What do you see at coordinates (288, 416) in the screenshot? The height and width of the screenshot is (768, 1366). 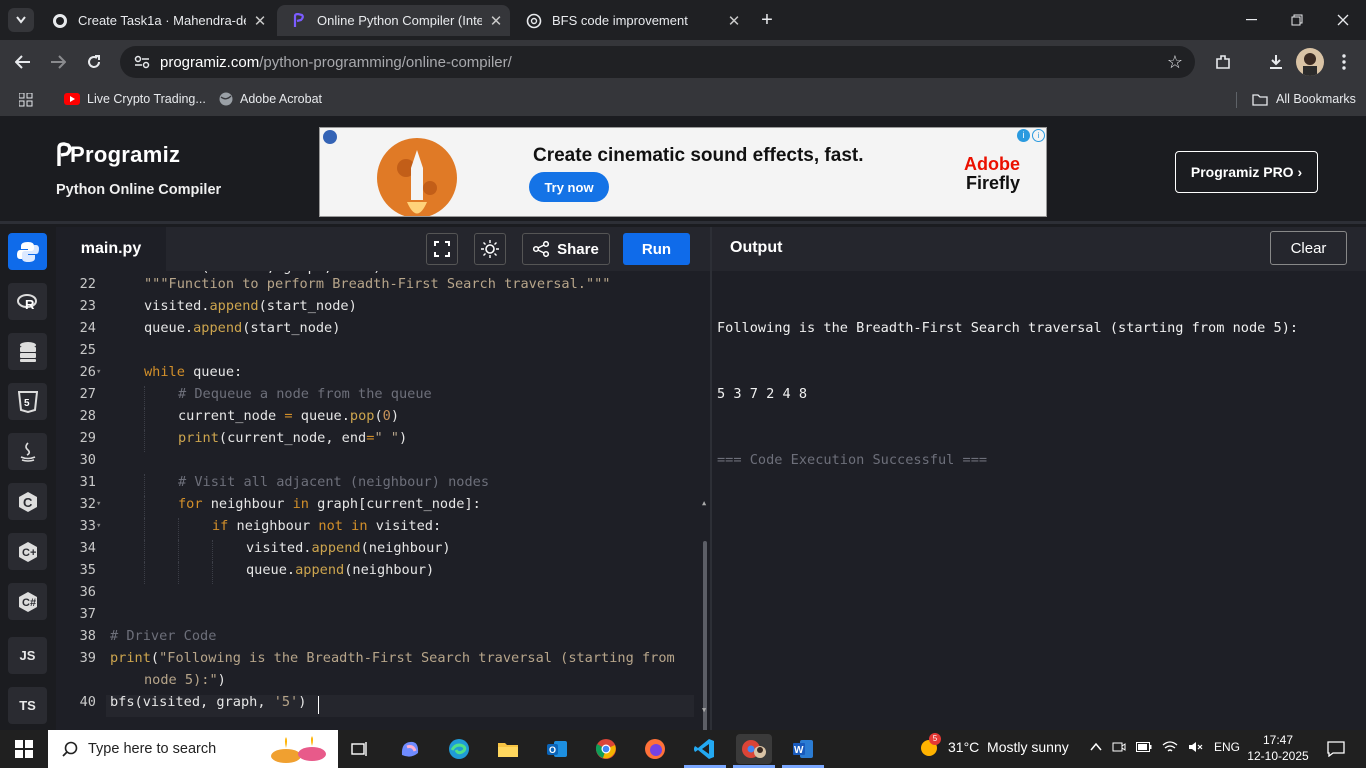 I see `code-token: =` at bounding box center [288, 416].